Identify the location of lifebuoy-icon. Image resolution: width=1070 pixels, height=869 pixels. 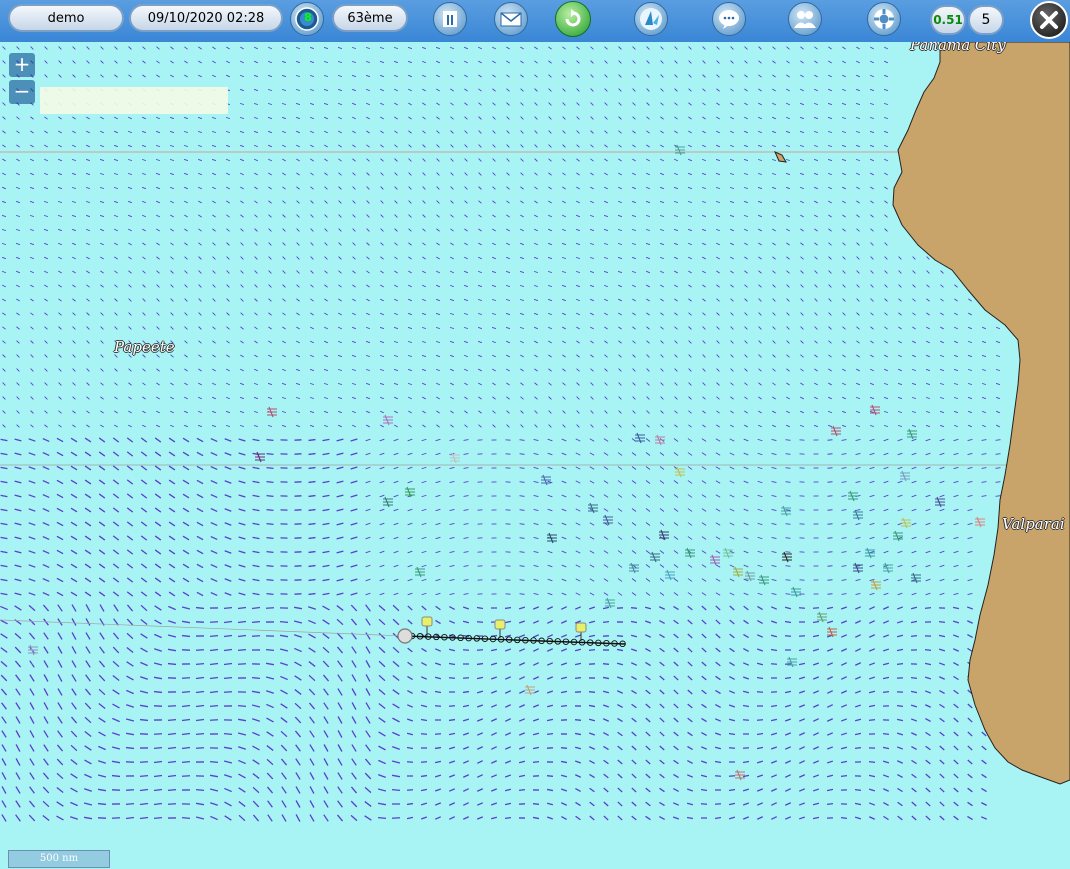
(884, 19).